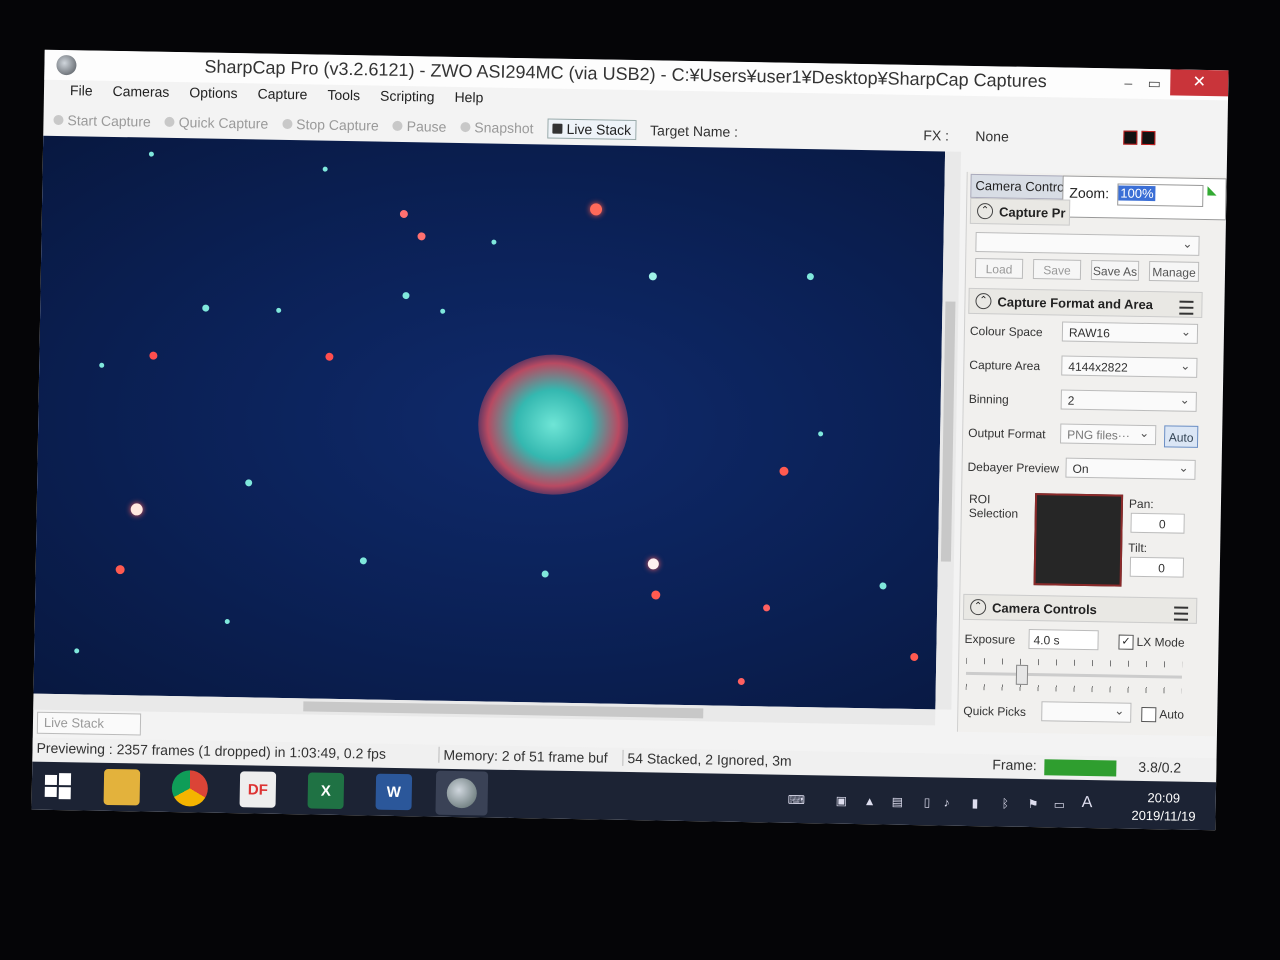  I want to click on battery-icon: ▯, so click(927, 802).